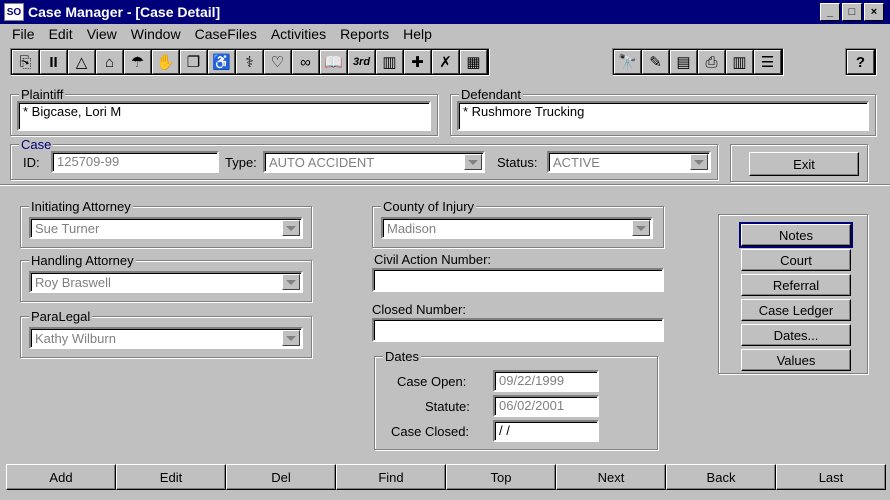  I want to click on divider, so click(445, 185).